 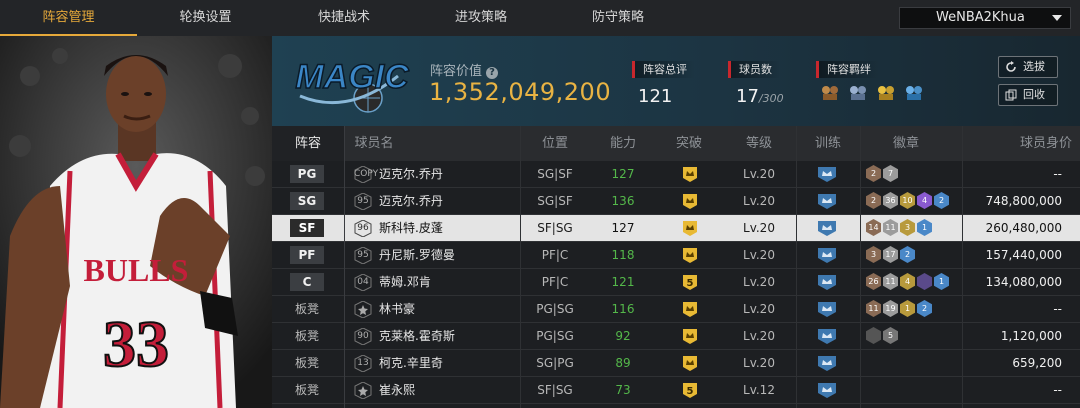 I want to click on player-position: SG|SF, so click(x=555, y=201).